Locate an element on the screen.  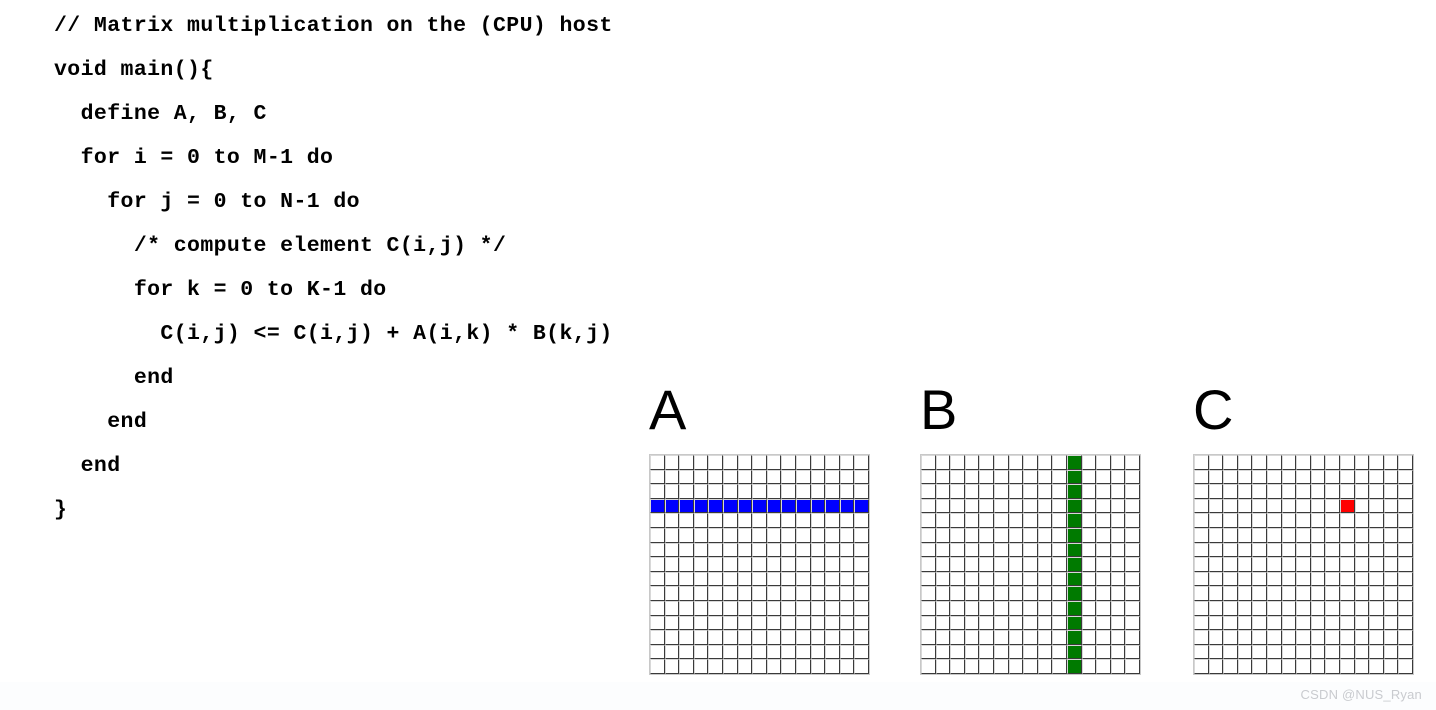
matrix-grid-c is located at coordinates (1303, 564).